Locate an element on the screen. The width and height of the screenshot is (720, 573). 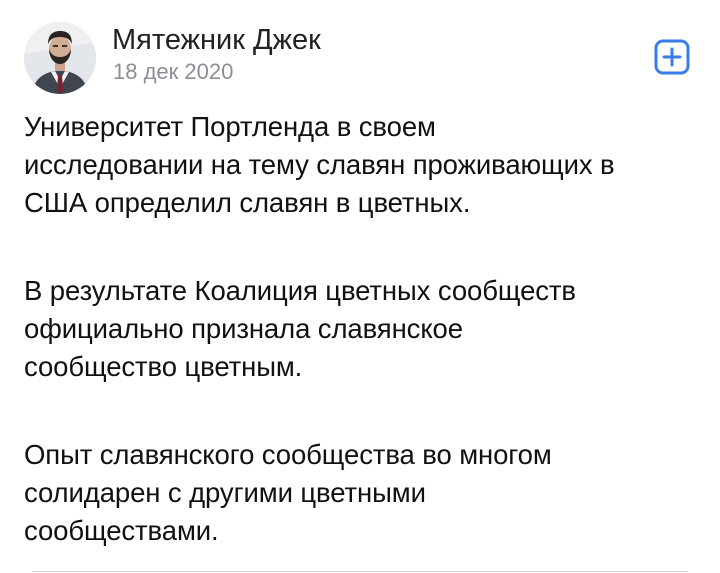
divider is located at coordinates (360, 571).